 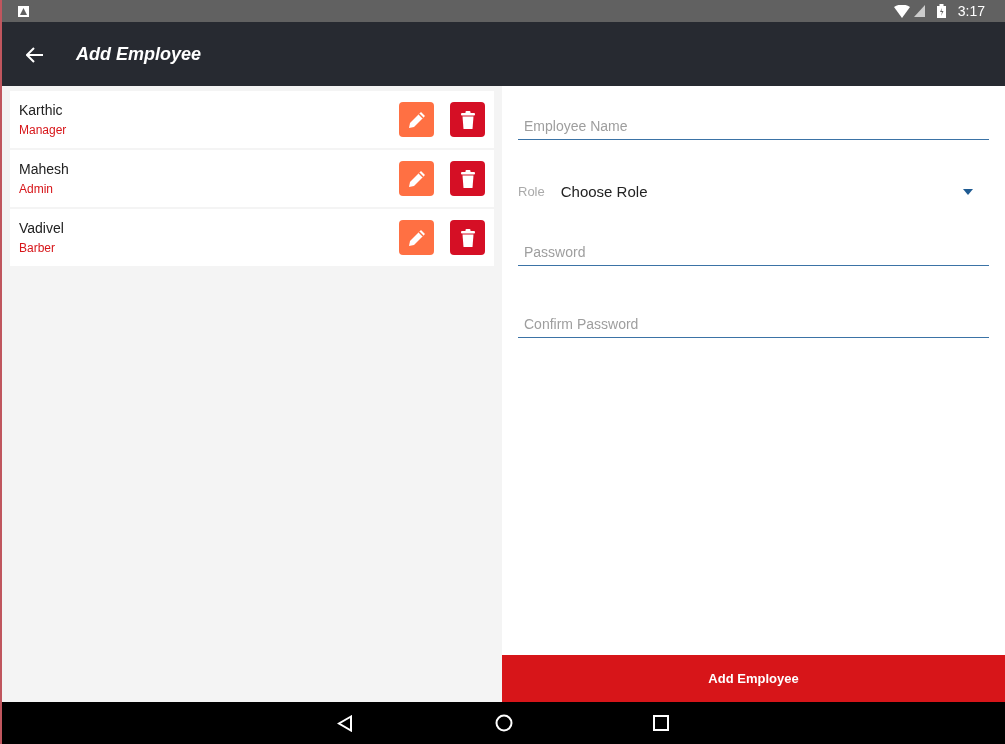 I want to click on notification-icon, so click(x=23, y=11).